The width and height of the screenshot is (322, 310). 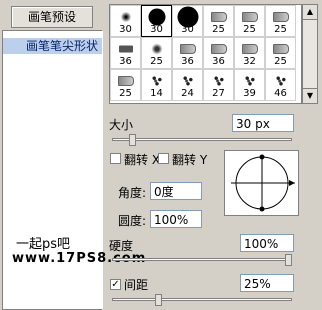 What do you see at coordinates (202, 299) in the screenshot?
I see `spacing-slider-track` at bounding box center [202, 299].